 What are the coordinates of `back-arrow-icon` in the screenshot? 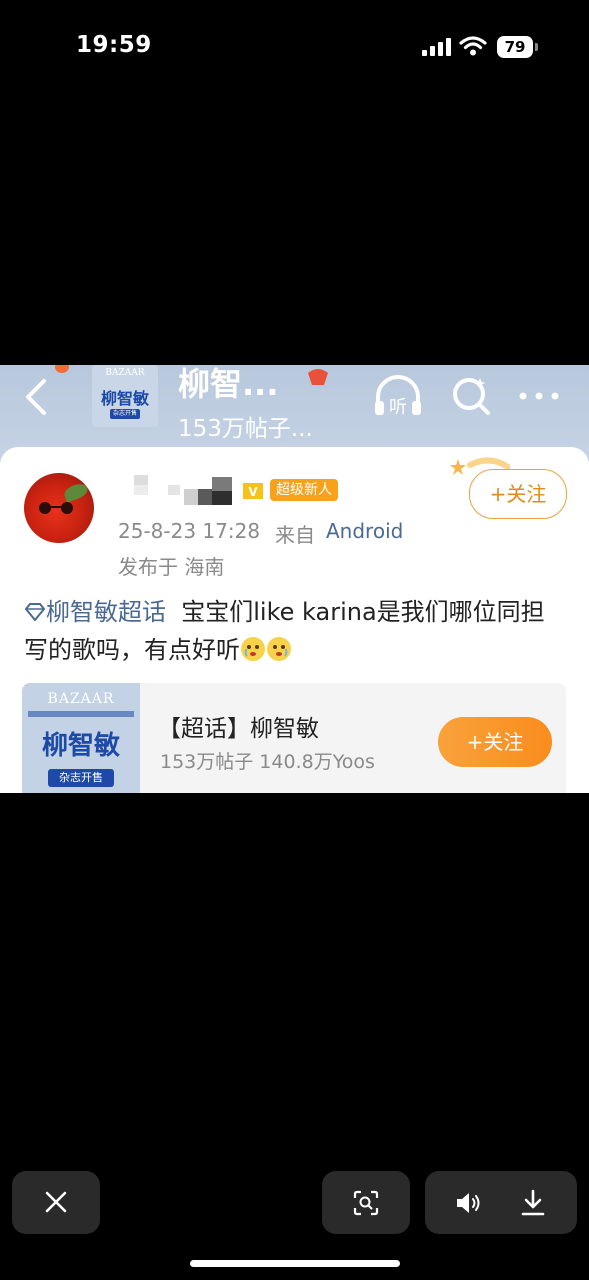 It's located at (37, 397).